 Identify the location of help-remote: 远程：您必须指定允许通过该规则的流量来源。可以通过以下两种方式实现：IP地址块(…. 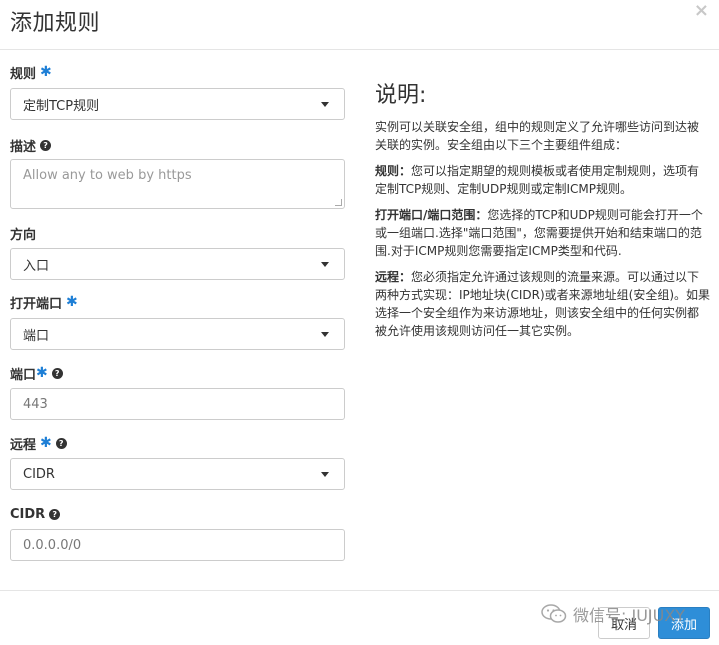
(542, 304).